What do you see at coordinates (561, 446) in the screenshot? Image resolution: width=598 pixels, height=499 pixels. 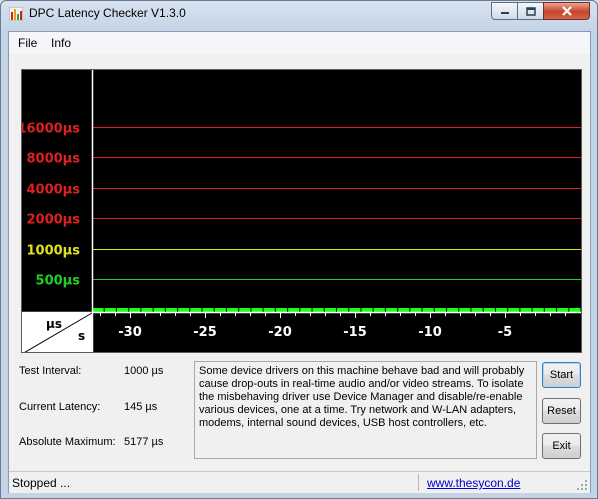 I see `exit-button: Exit` at bounding box center [561, 446].